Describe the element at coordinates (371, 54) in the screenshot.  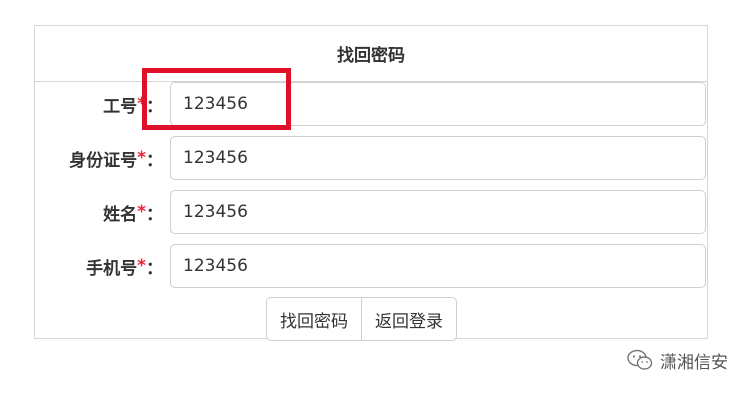
I see `panel-title: 找回密码` at that location.